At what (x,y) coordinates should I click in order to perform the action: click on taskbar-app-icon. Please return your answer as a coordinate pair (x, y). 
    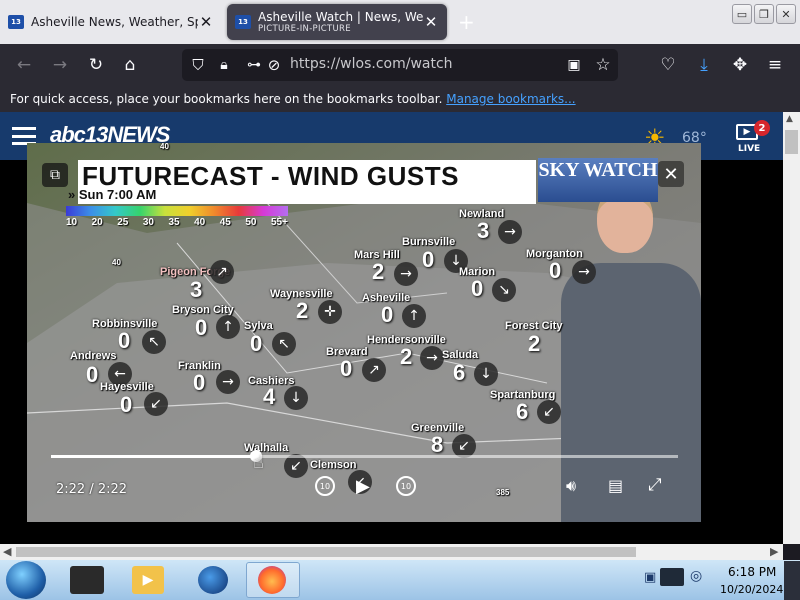
    Looking at the image, I should click on (87, 580).